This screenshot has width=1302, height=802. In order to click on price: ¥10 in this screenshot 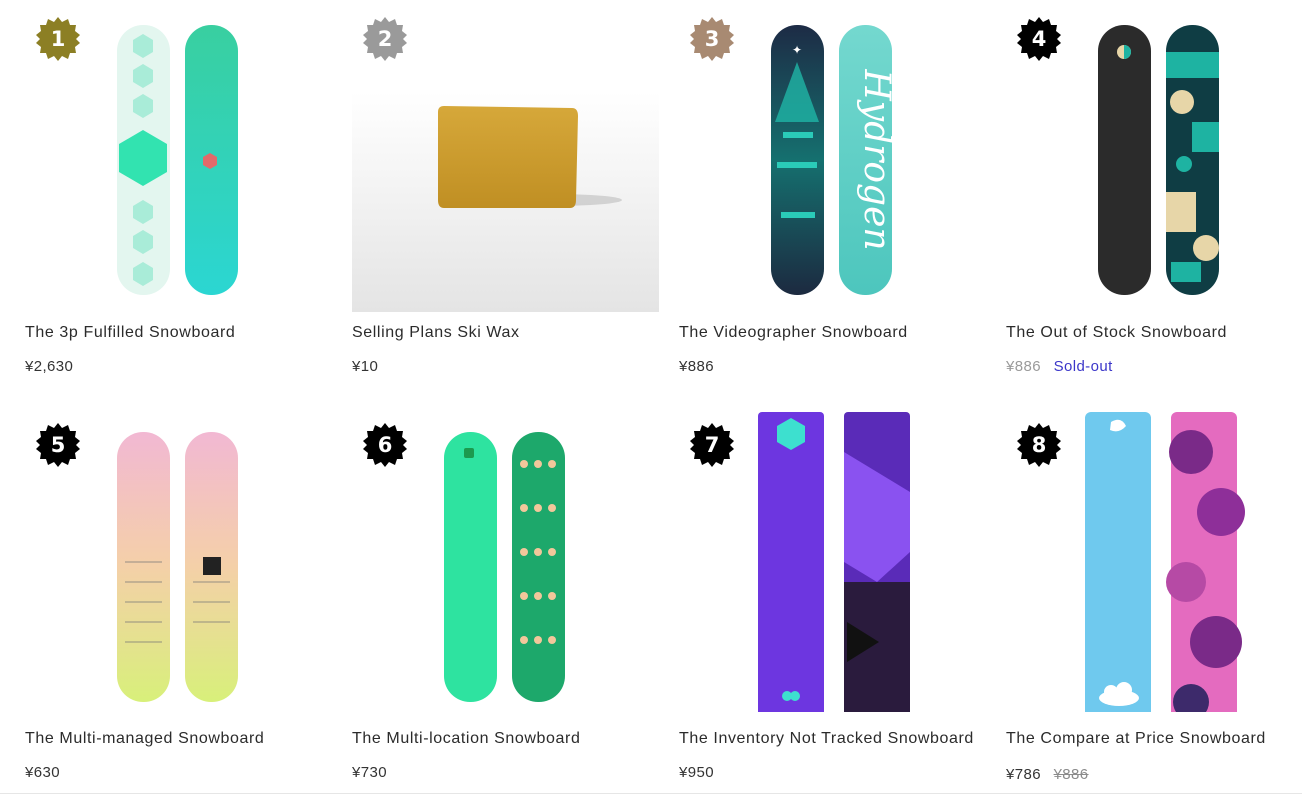, I will do `click(365, 366)`.